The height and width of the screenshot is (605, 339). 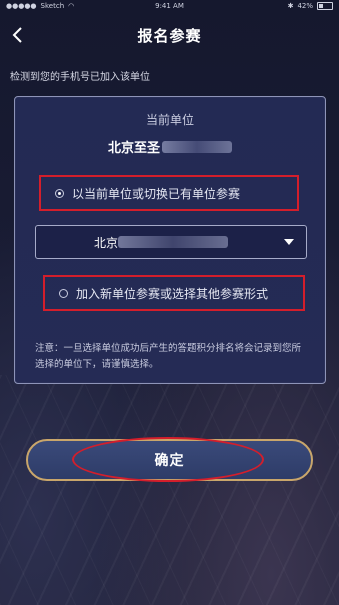 I want to click on unit-select: 北京, so click(x=171, y=242).